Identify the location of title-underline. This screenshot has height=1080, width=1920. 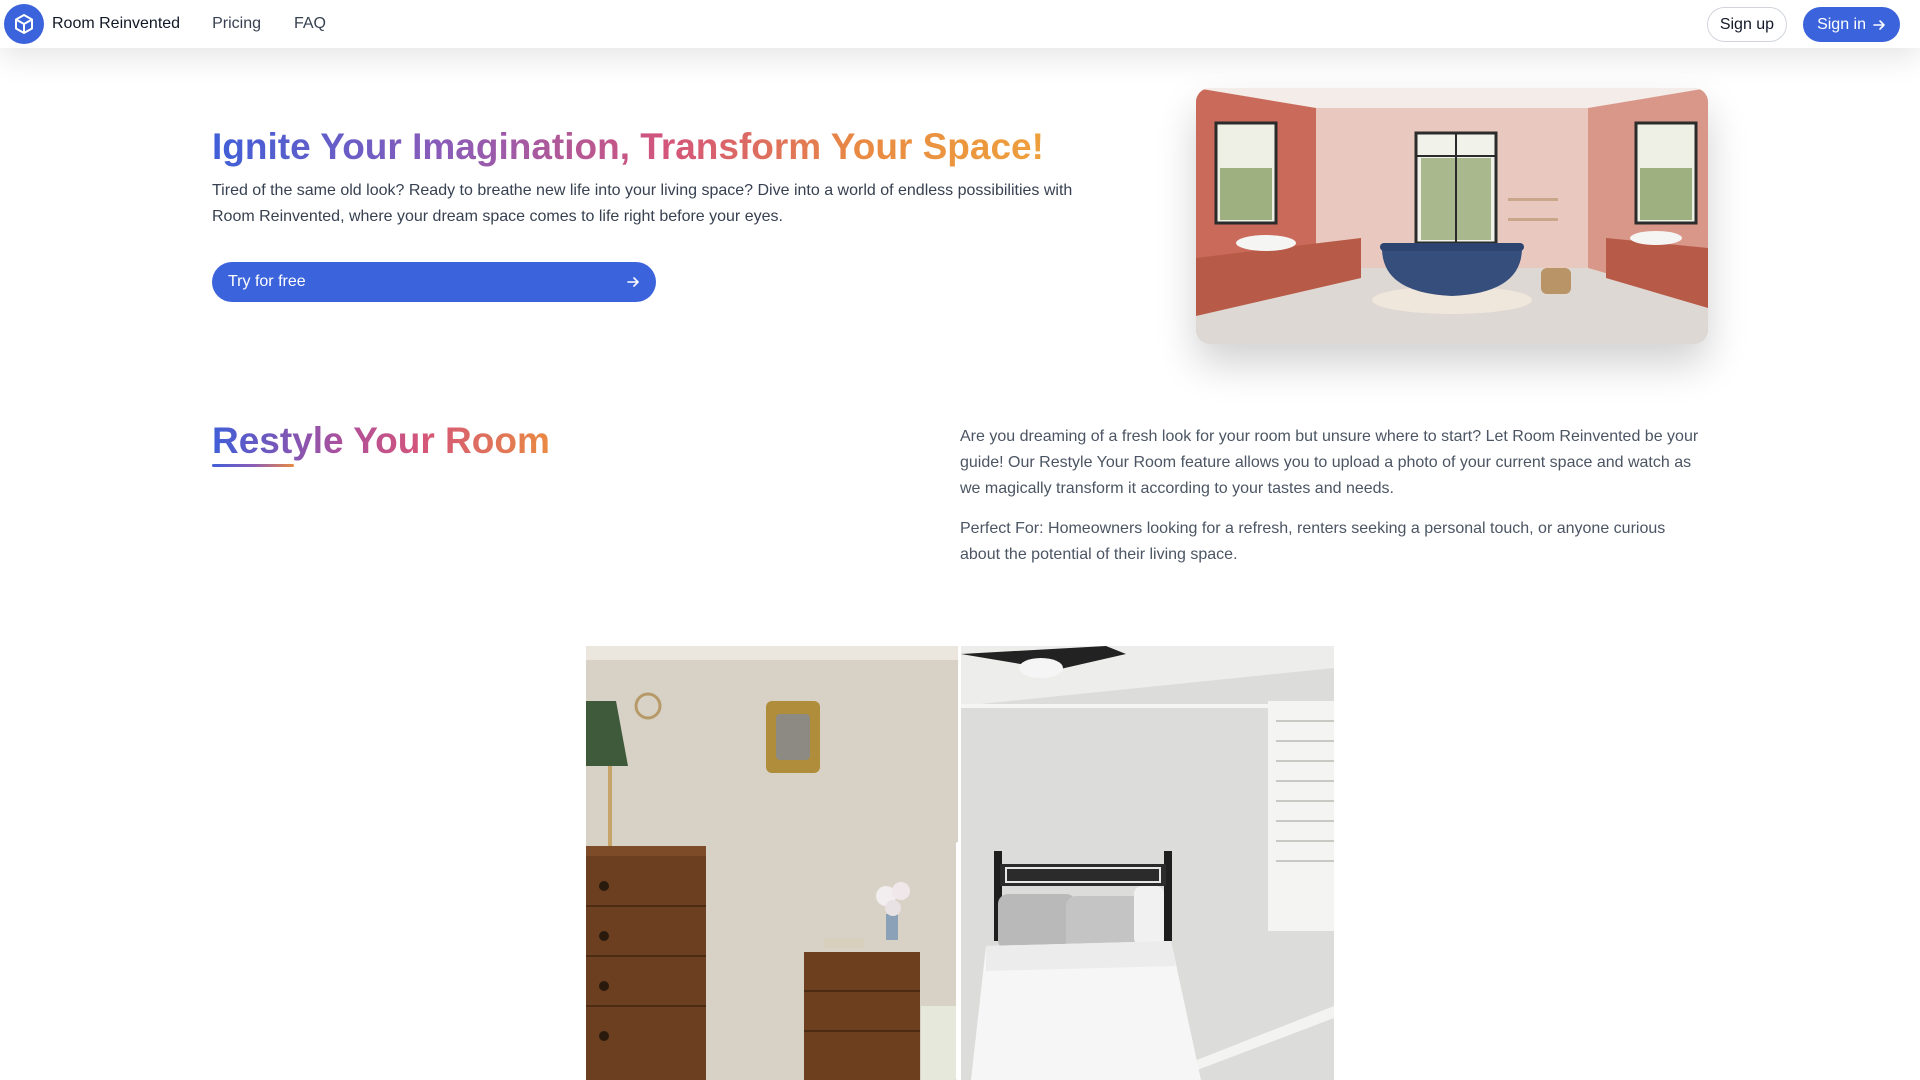
(253, 465).